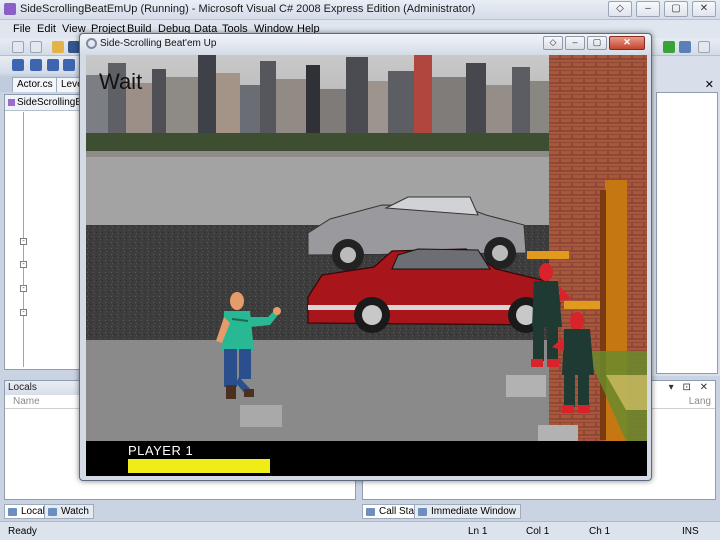 This screenshot has width=720, height=540. What do you see at coordinates (36, 65) in the screenshot?
I see `break-all-icon` at bounding box center [36, 65].